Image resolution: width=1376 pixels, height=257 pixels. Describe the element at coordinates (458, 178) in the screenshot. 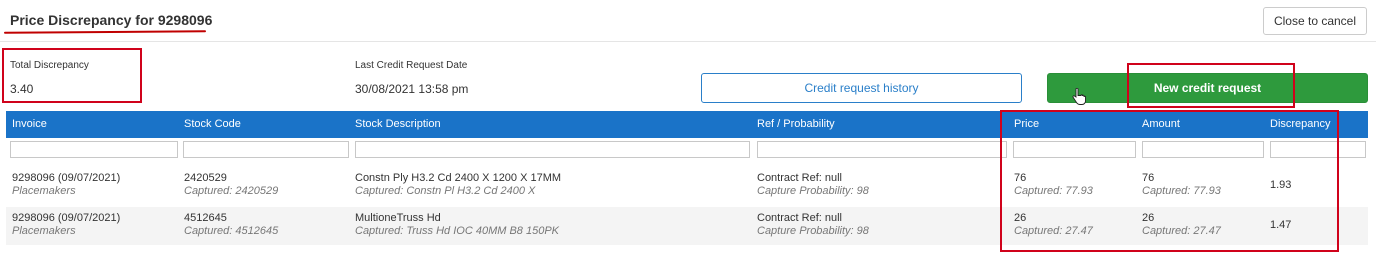

I see `description-cell: Constn Ply H3.2 Cd 2400 X 1200 X 17MM` at that location.